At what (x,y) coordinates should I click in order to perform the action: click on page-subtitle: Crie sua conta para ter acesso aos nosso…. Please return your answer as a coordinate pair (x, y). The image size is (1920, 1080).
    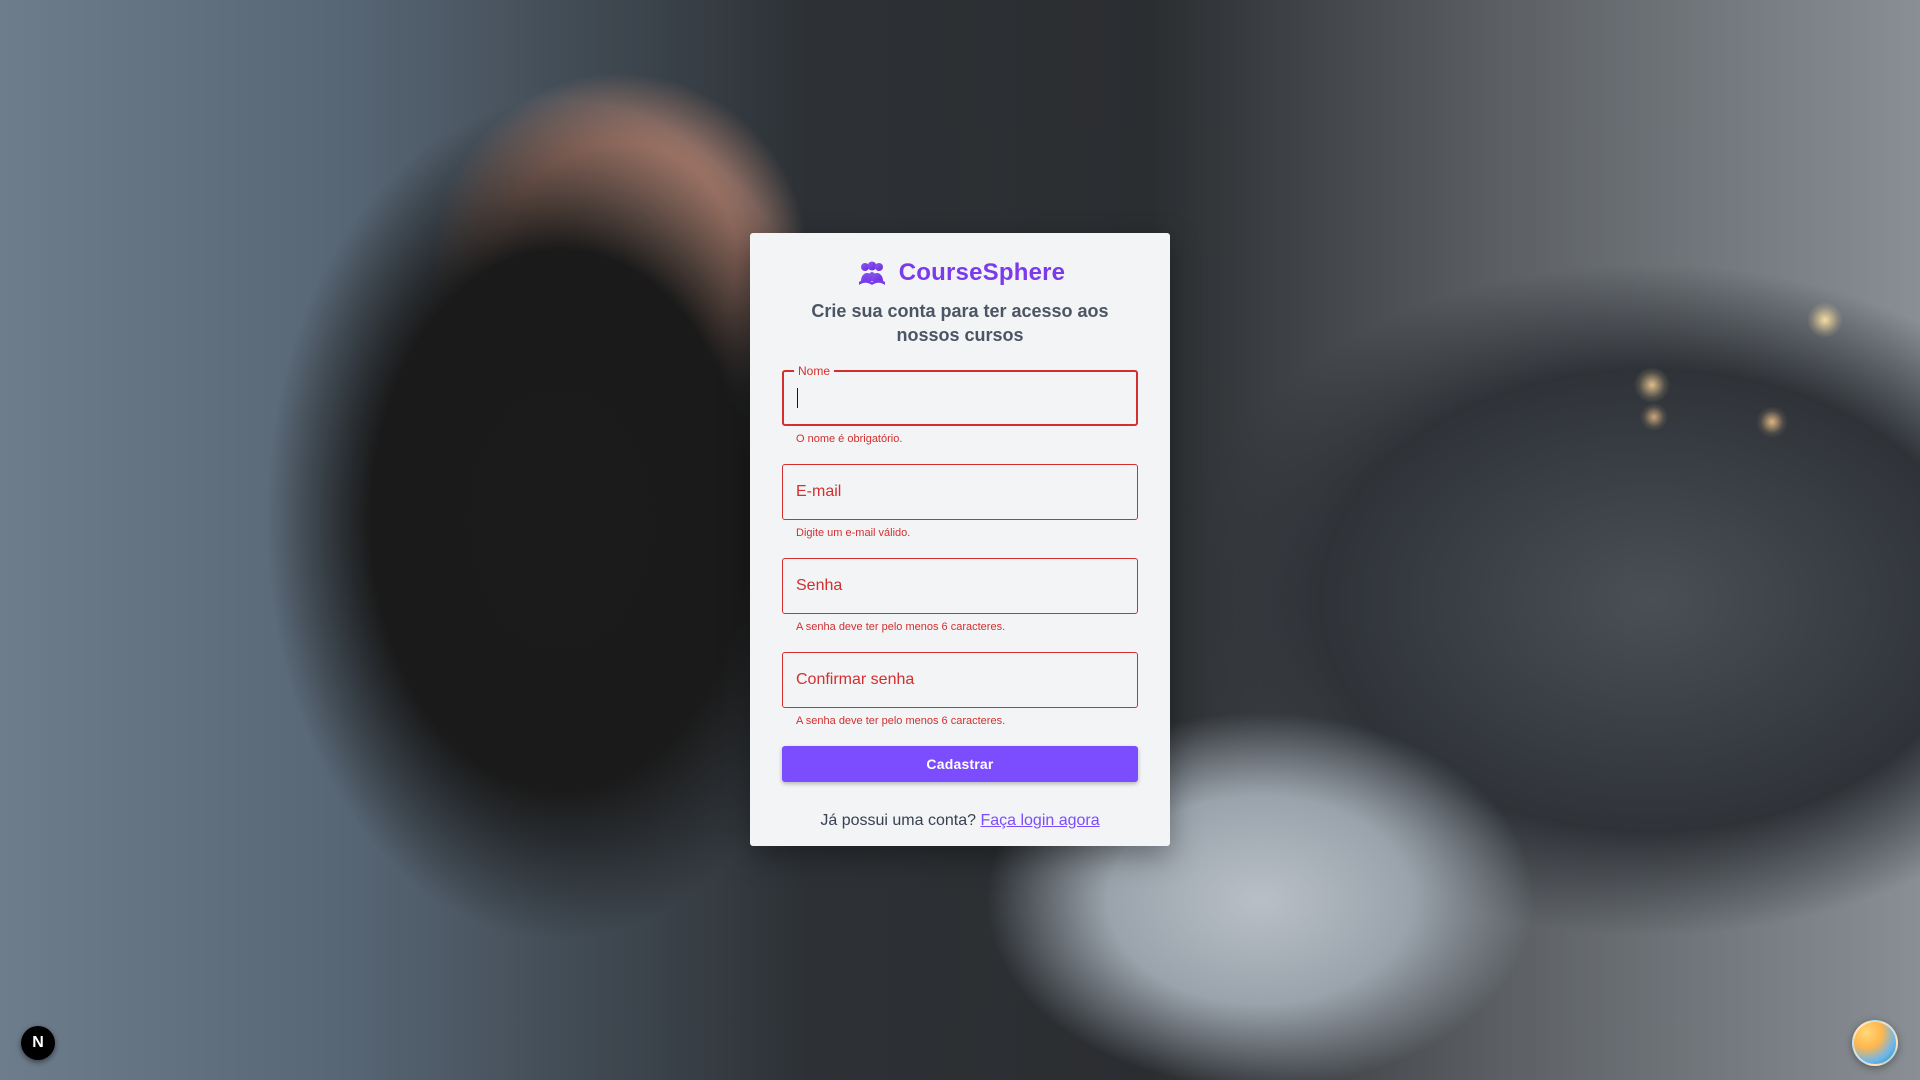
    Looking at the image, I should click on (960, 323).